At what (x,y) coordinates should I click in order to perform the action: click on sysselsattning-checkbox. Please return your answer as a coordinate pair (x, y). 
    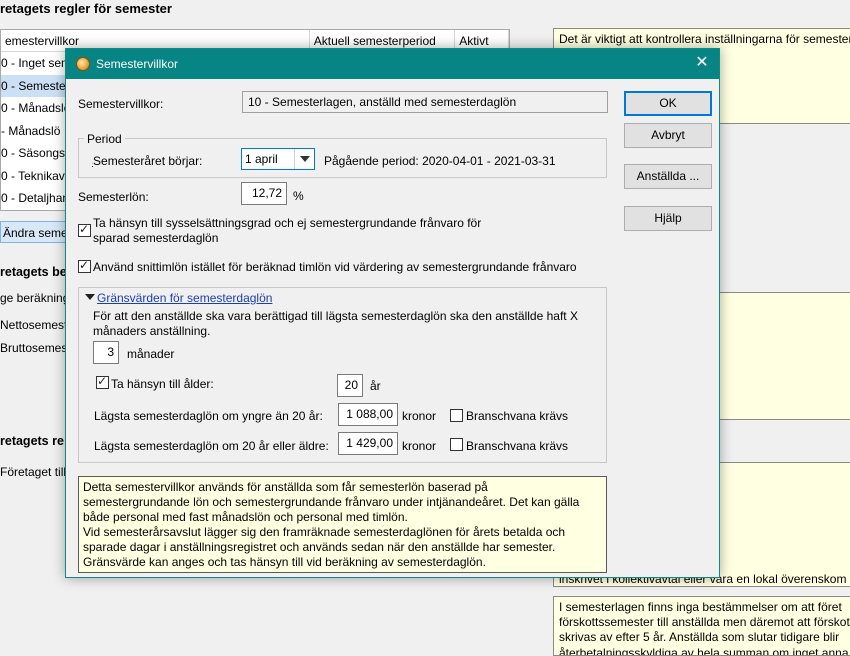
    Looking at the image, I should click on (84, 229).